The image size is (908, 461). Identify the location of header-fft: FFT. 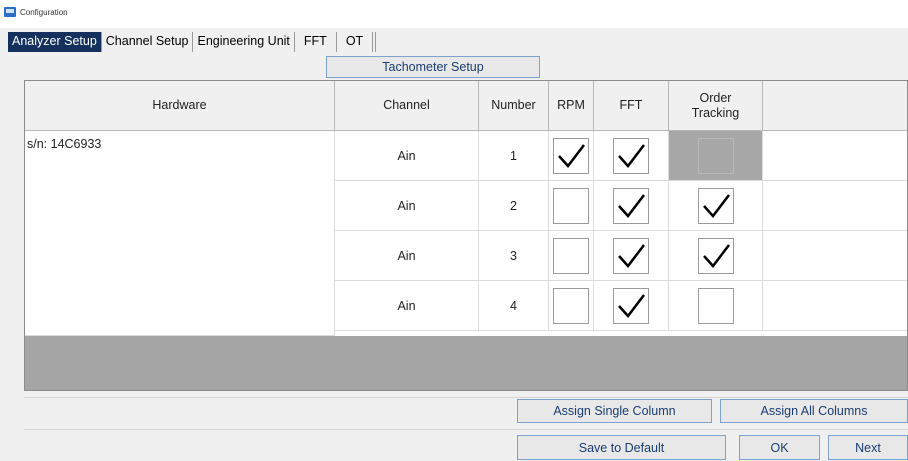
(631, 106).